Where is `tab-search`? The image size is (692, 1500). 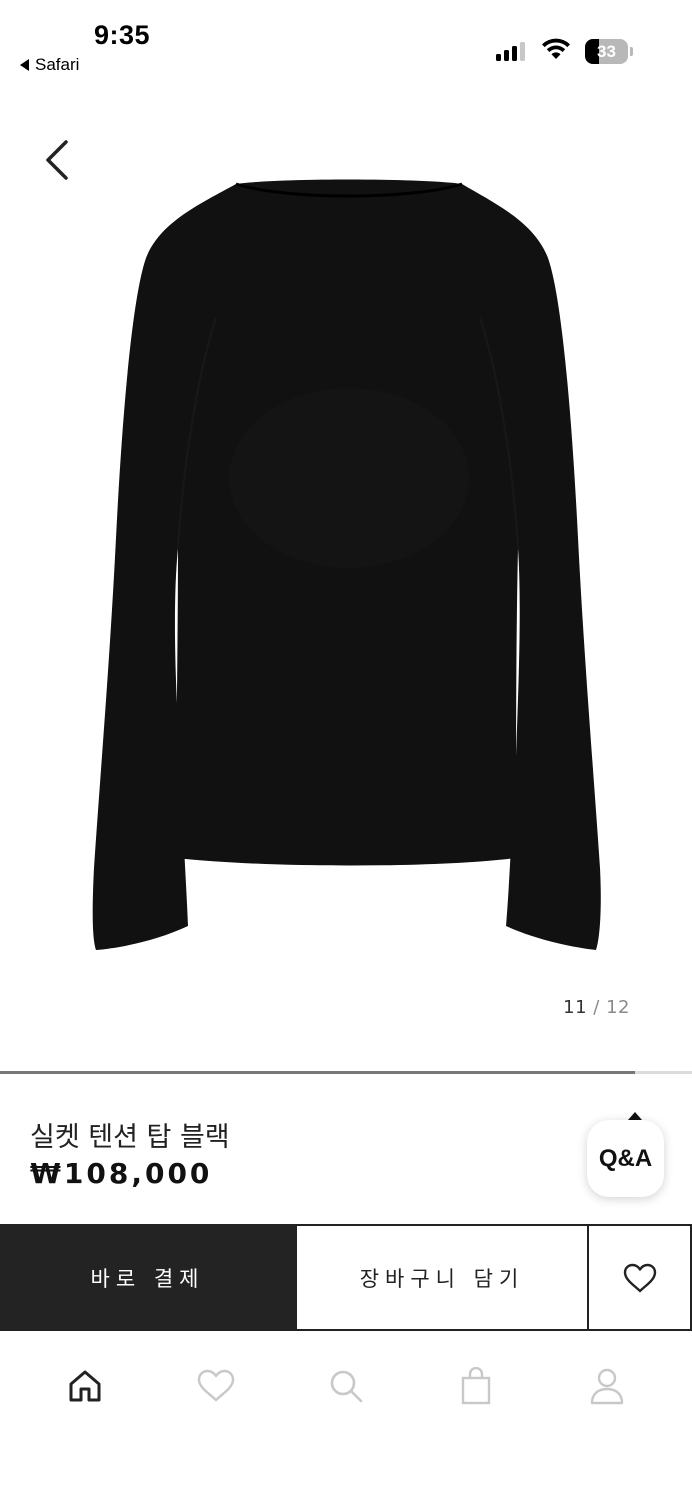
tab-search is located at coordinates (346, 1386).